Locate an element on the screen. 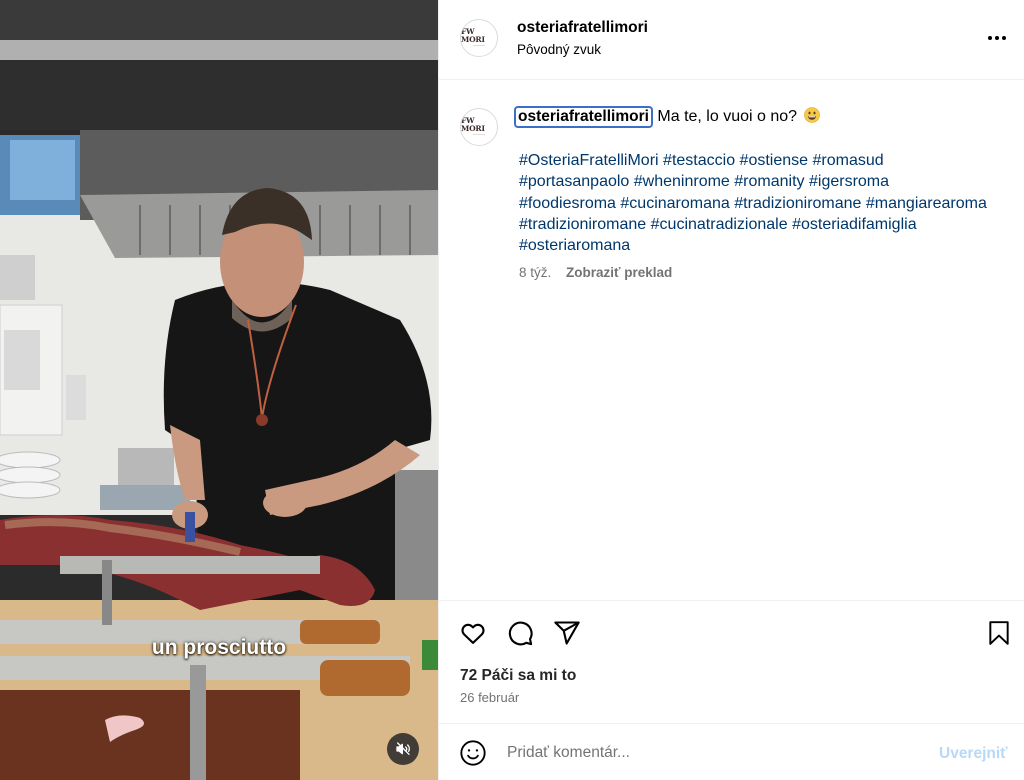  smiley-icon is located at coordinates (473, 753).